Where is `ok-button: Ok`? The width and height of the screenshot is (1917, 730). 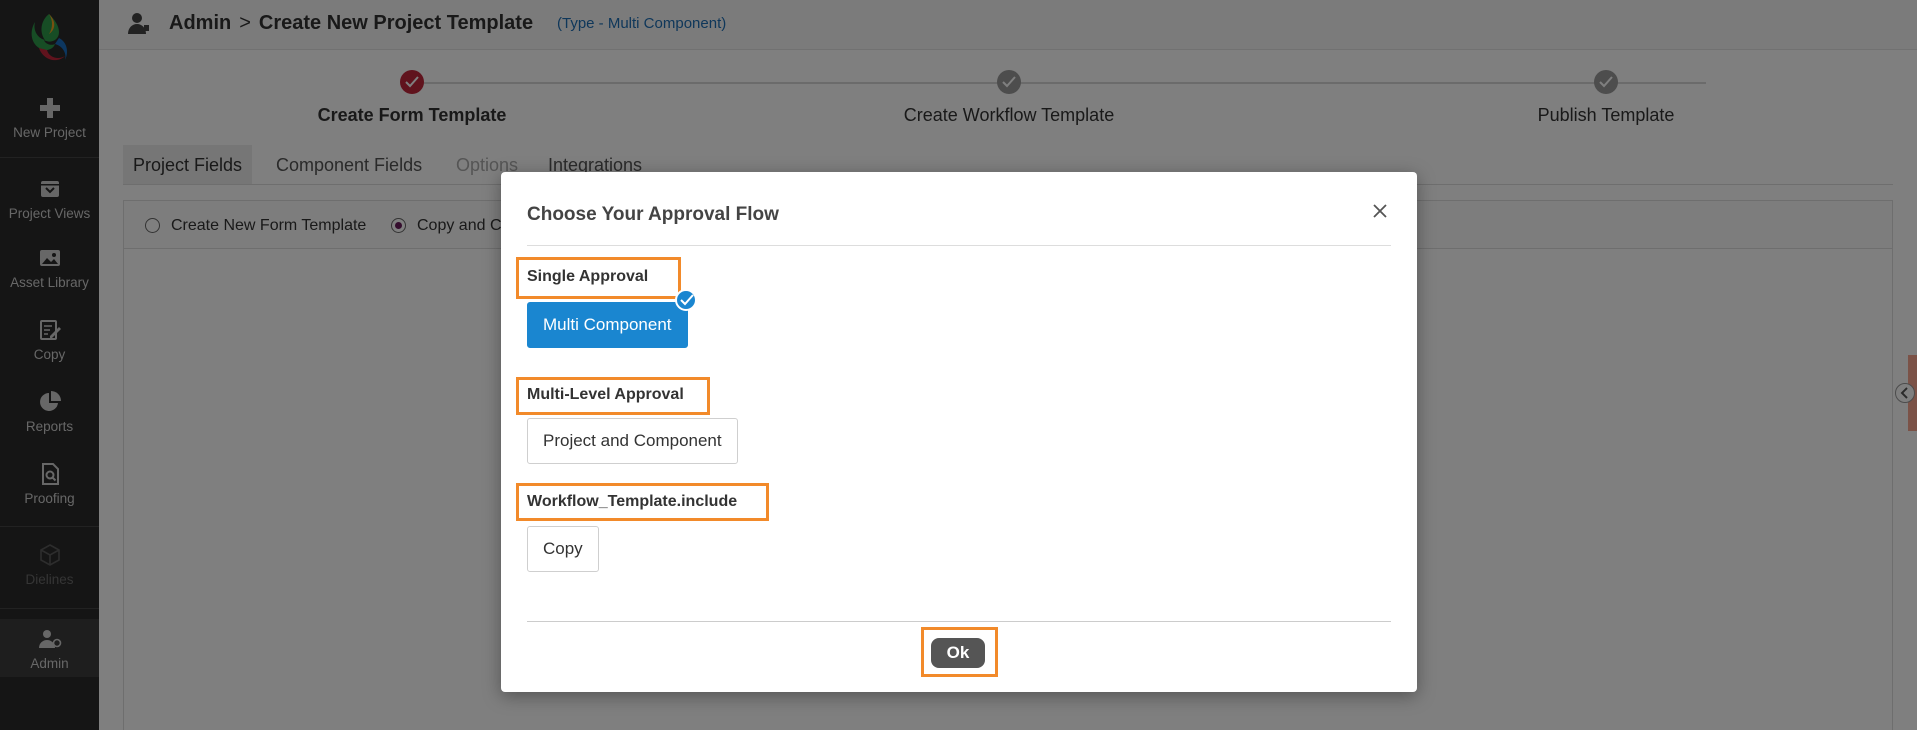 ok-button: Ok is located at coordinates (958, 653).